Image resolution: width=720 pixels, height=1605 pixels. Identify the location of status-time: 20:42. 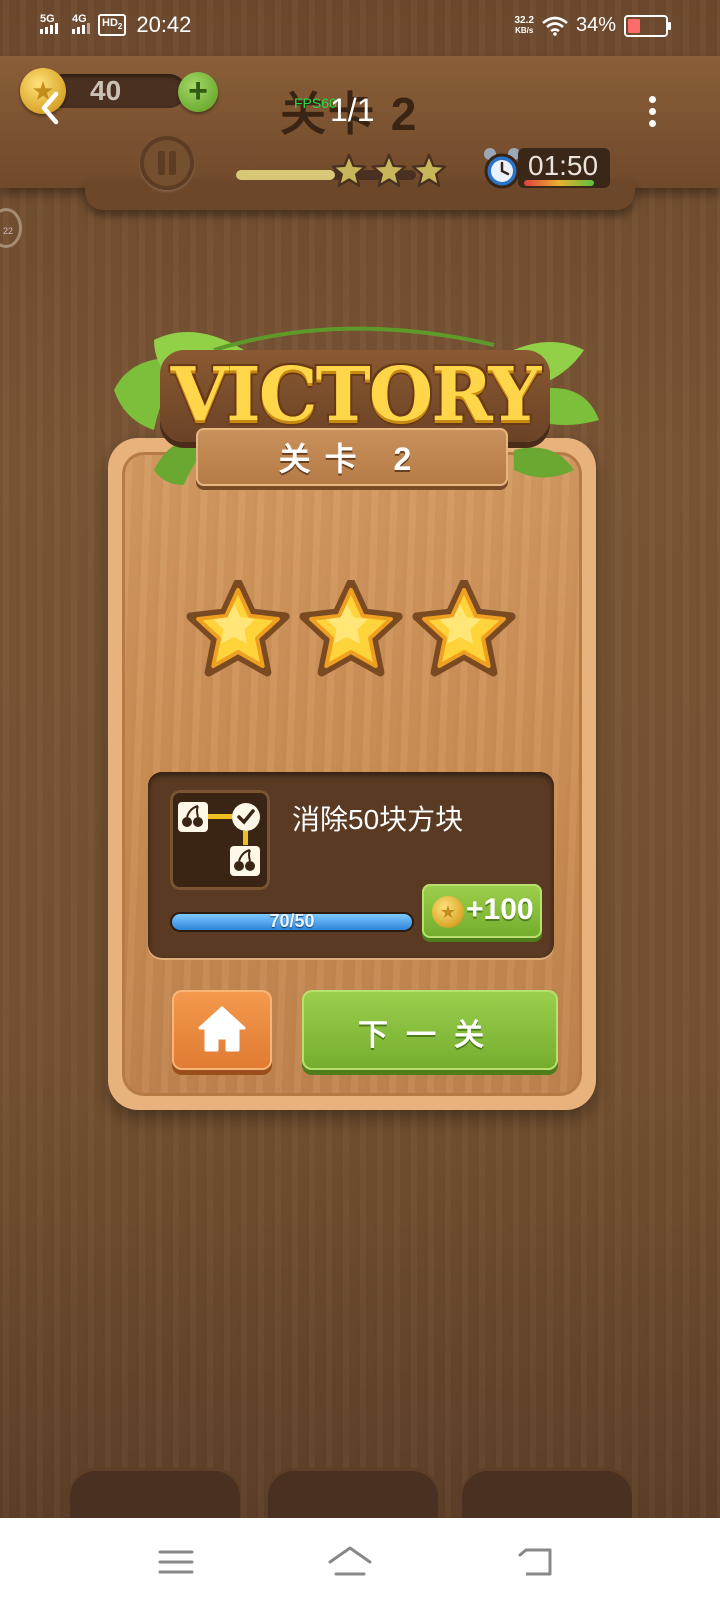
(164, 24).